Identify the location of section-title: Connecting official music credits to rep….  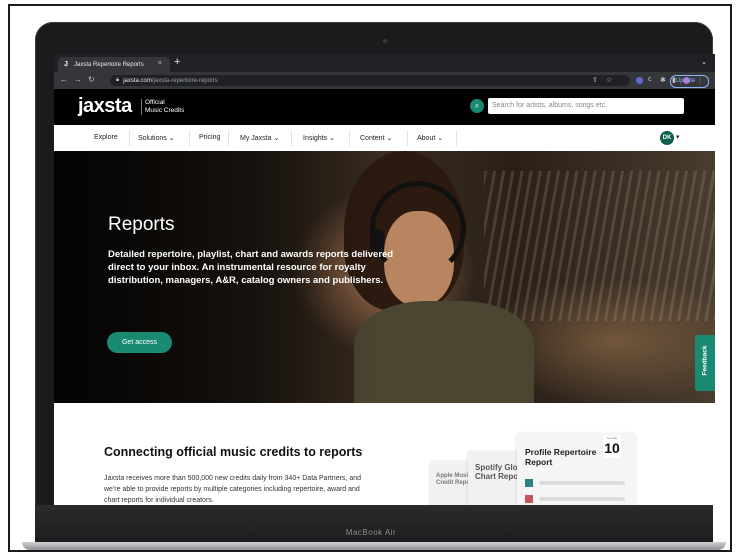
(233, 452).